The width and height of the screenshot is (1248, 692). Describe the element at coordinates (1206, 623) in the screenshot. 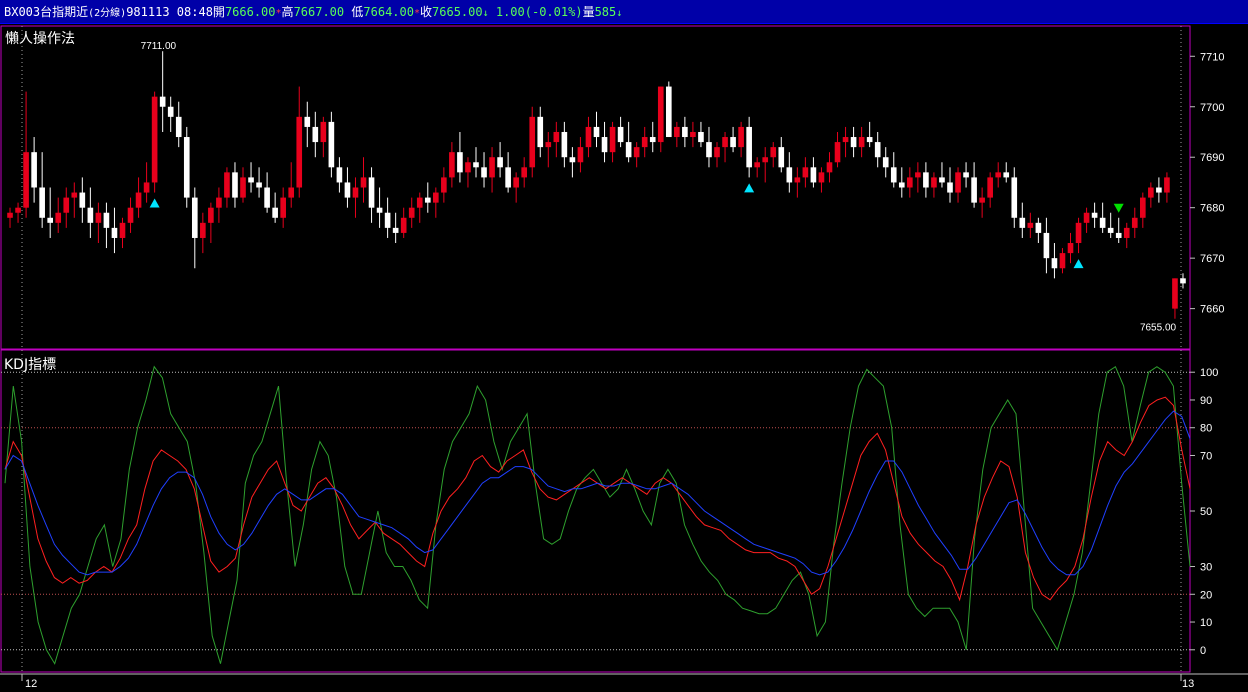

I see `kdj-tick-label: 10` at that location.